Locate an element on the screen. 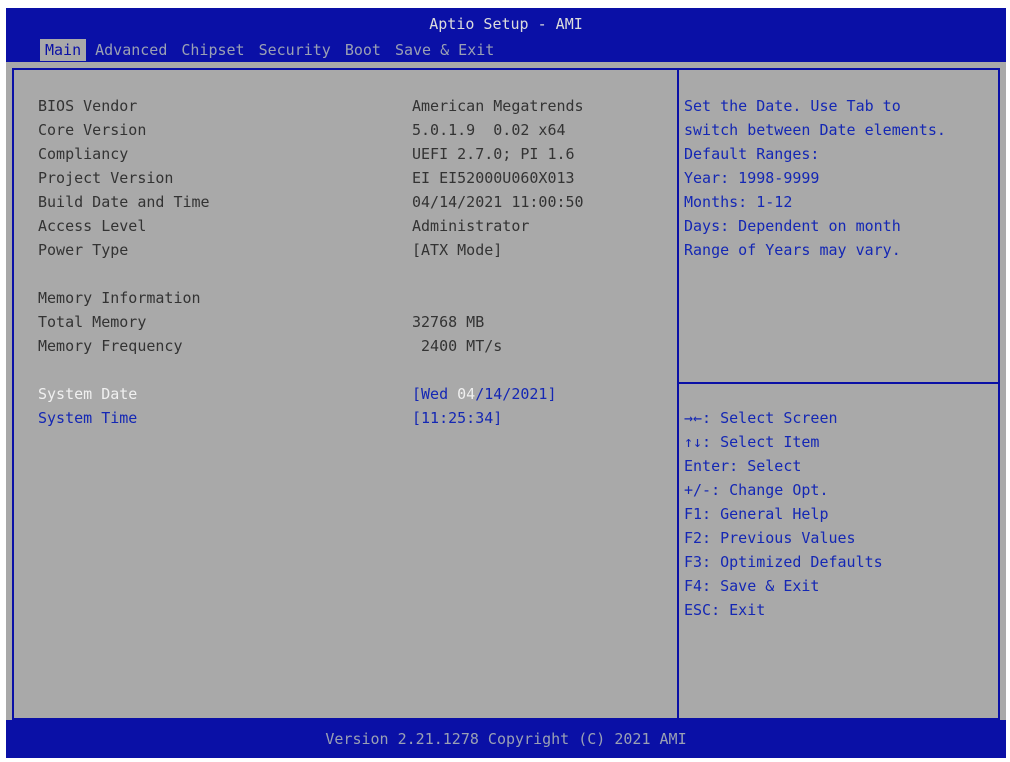 This screenshot has width=1010, height=762. power-type-value: [ATX Mode] is located at coordinates (457, 250).